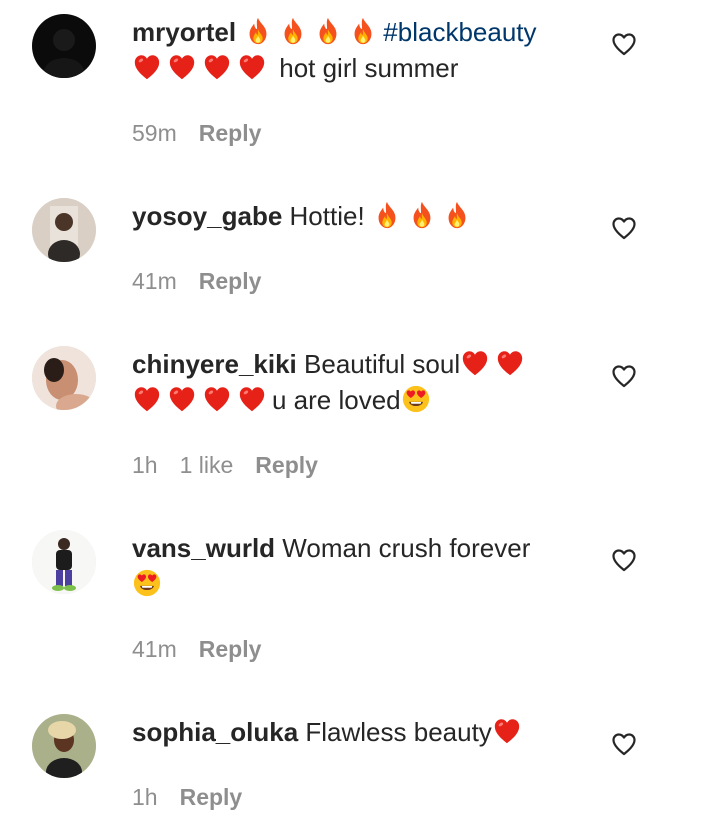 Image resolution: width=720 pixels, height=830 pixels. Describe the element at coordinates (357, 566) in the screenshot. I see `comment-text: vans_wurld Woman crush forever` at that location.